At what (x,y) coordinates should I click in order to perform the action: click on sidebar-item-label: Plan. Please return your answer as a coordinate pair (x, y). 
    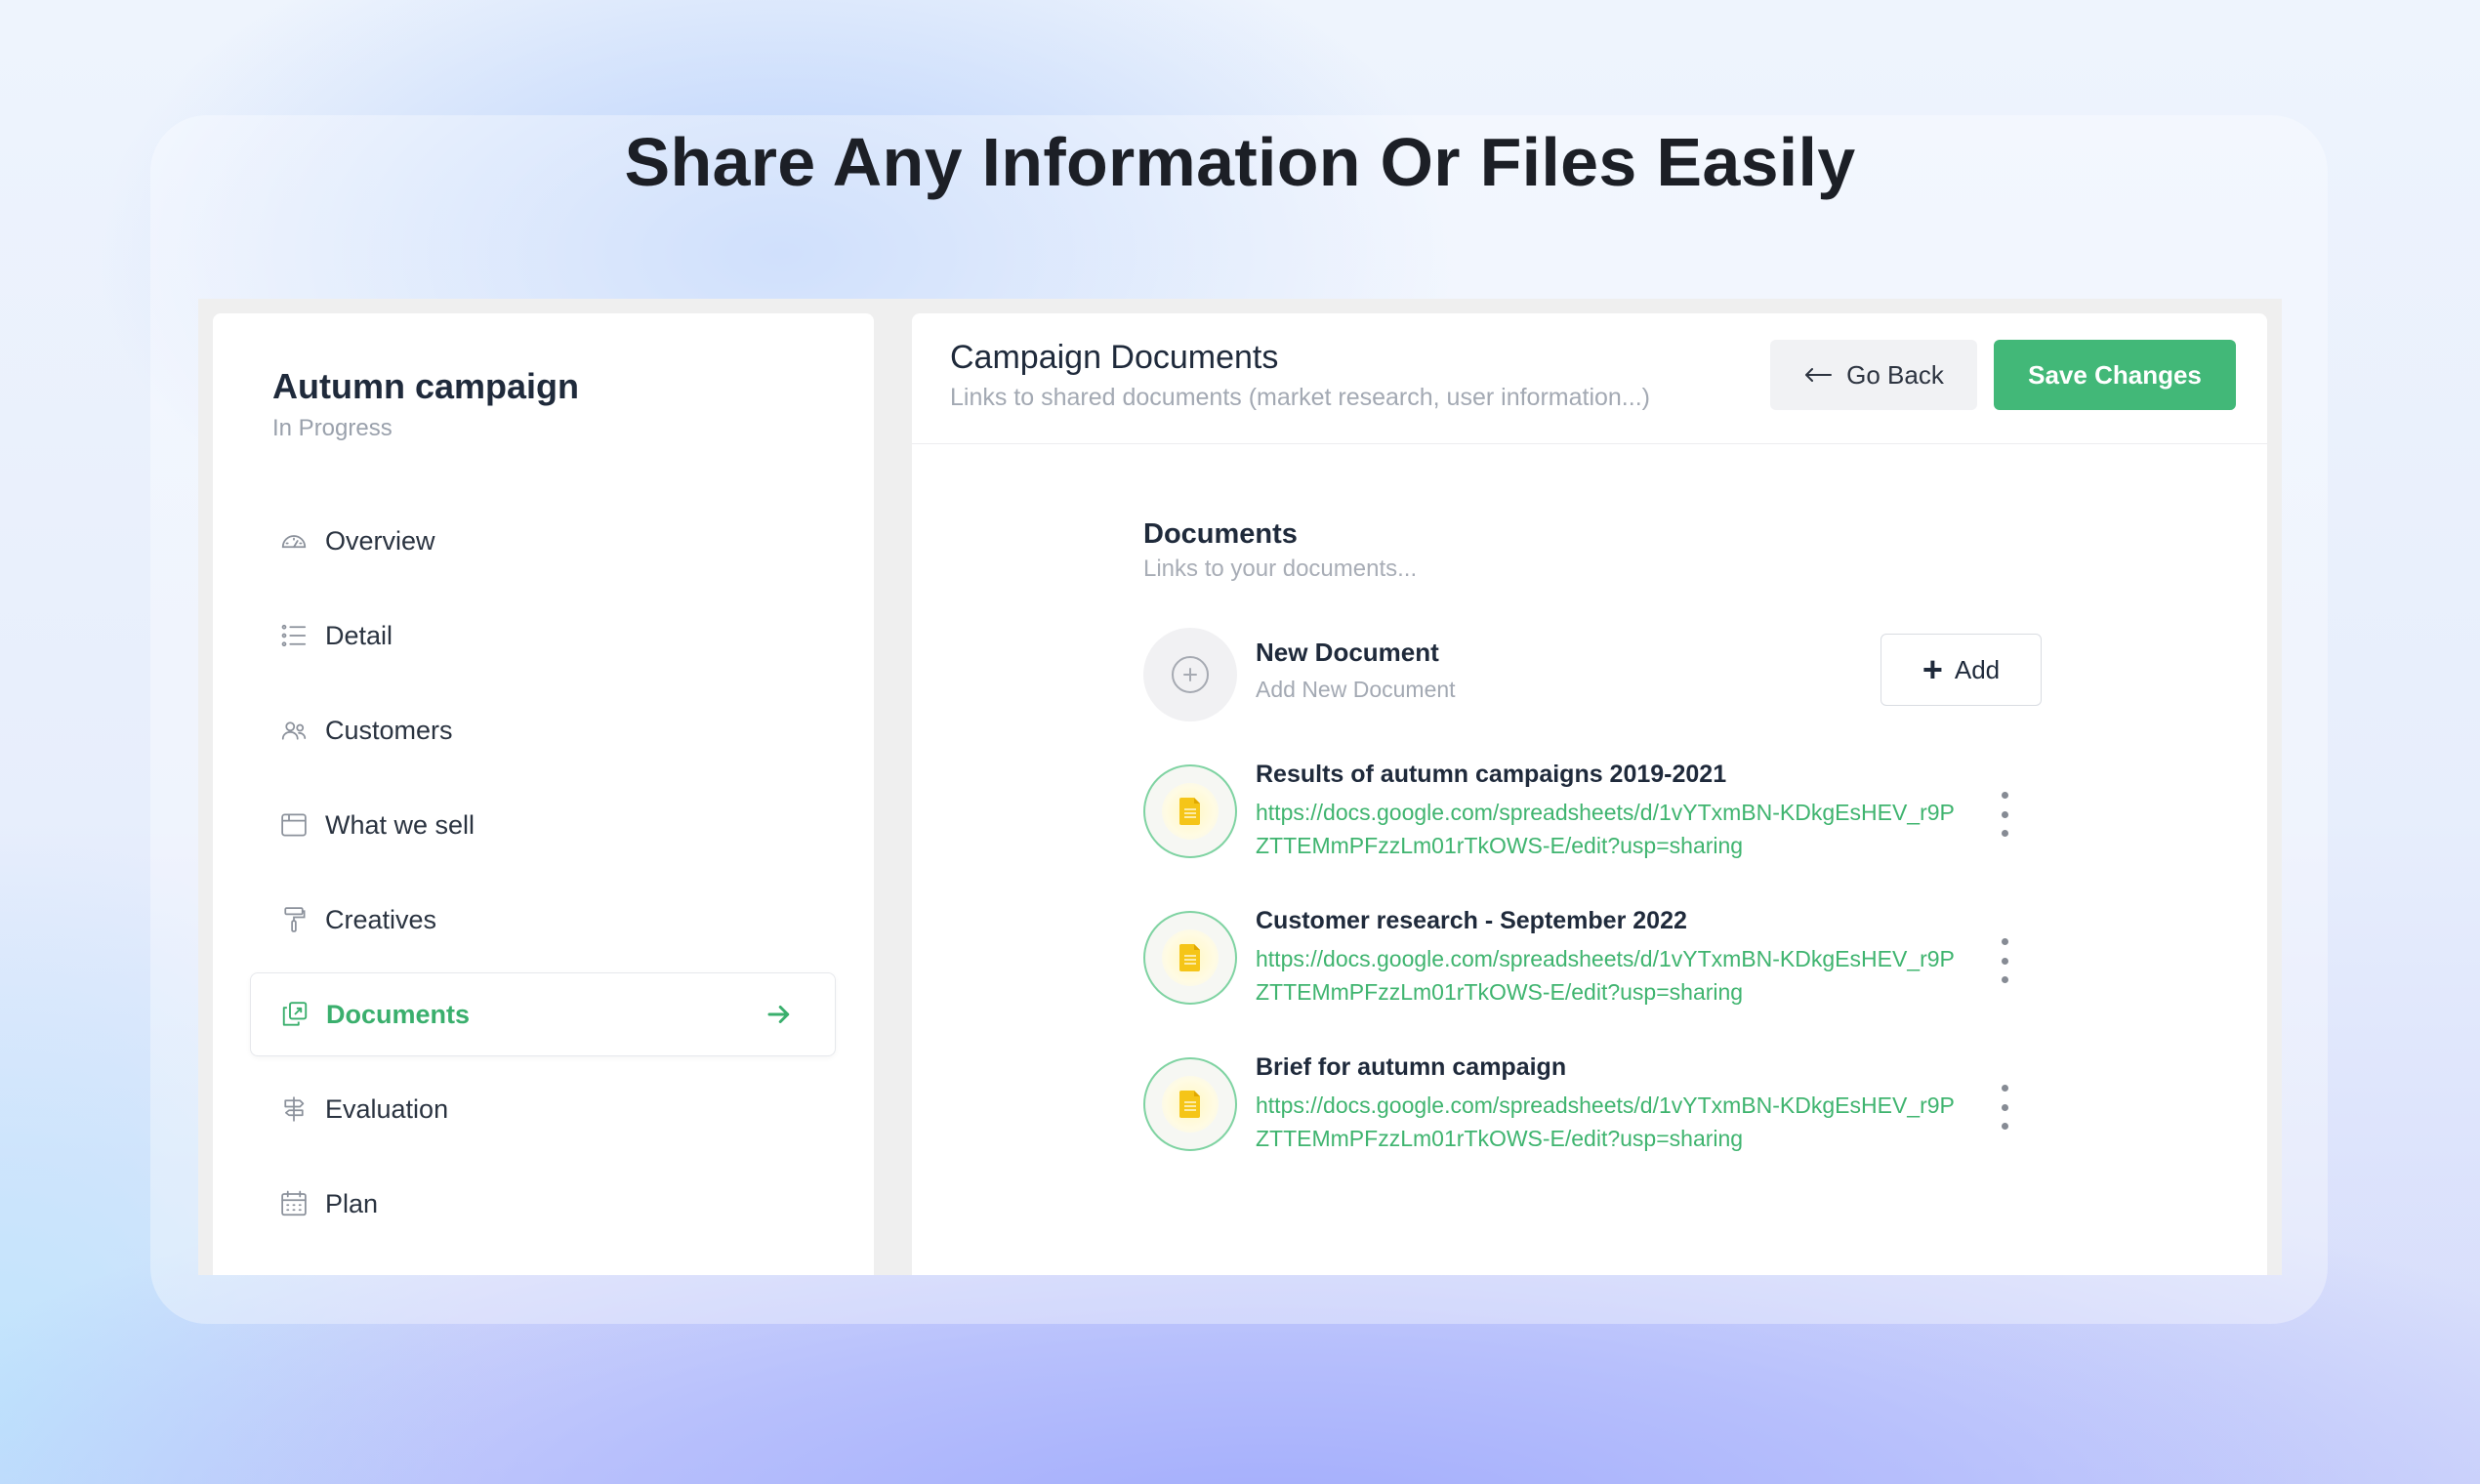
    Looking at the image, I should click on (352, 1203).